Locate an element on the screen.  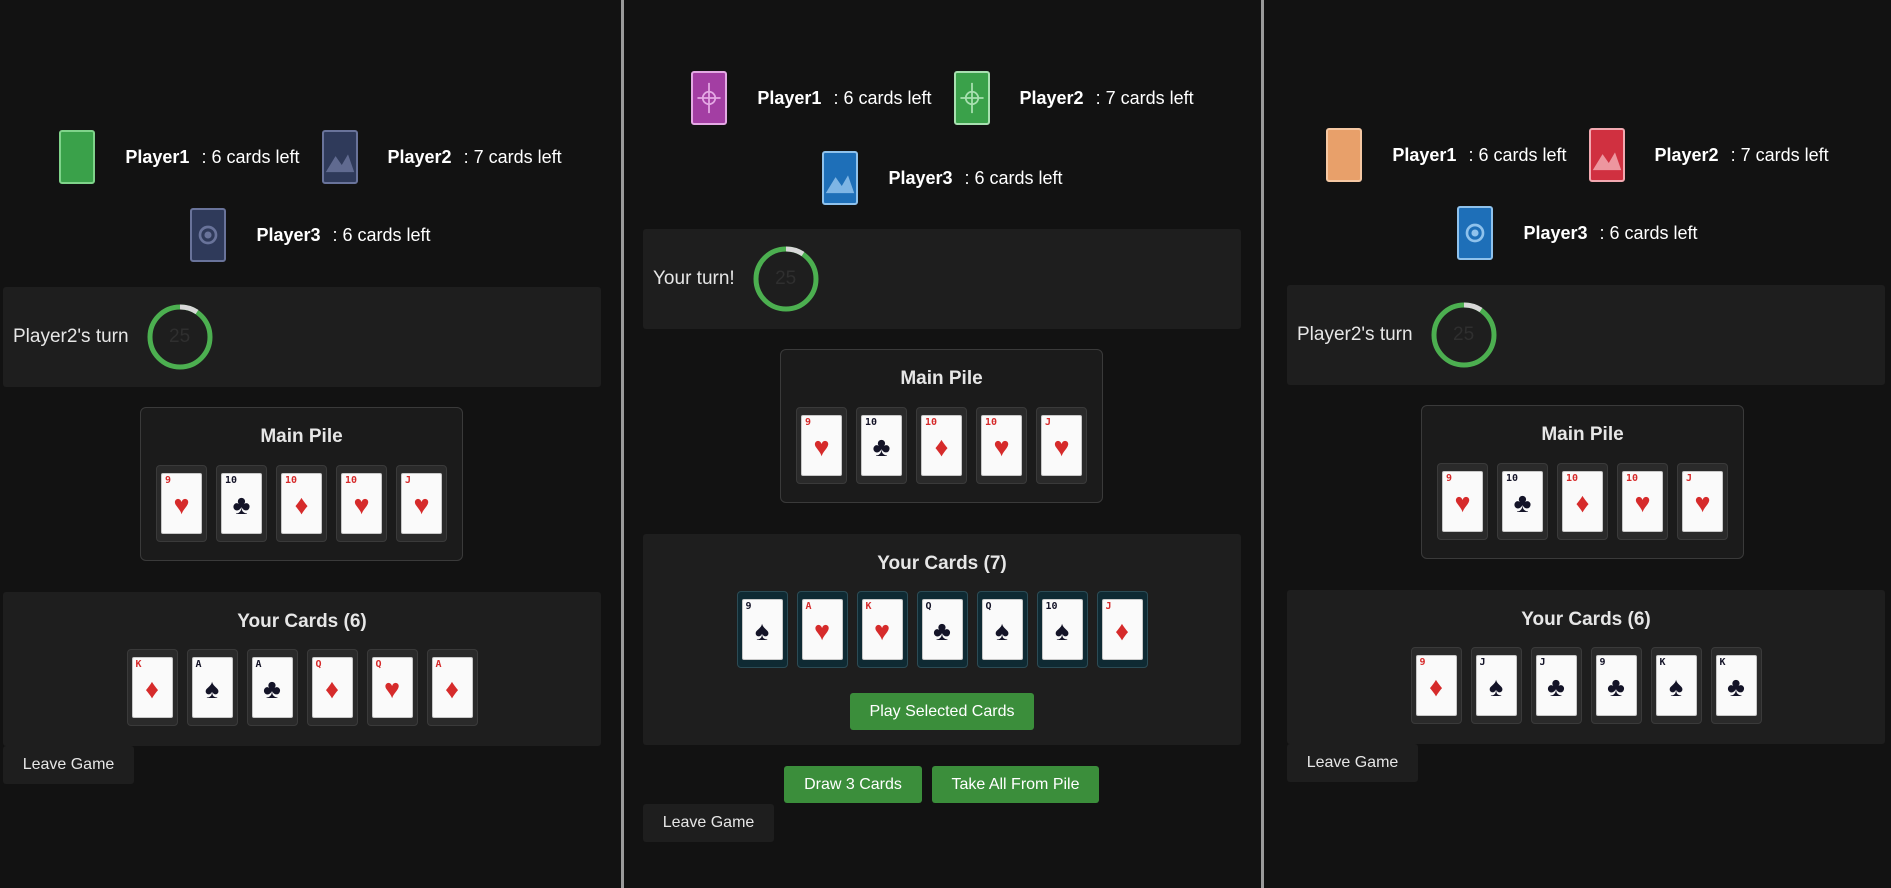
hand-area: Your Cards (6) K ♦ A ♠ A ♣ Q ♦ Q ♥ A ♦ is located at coordinates (302, 669).